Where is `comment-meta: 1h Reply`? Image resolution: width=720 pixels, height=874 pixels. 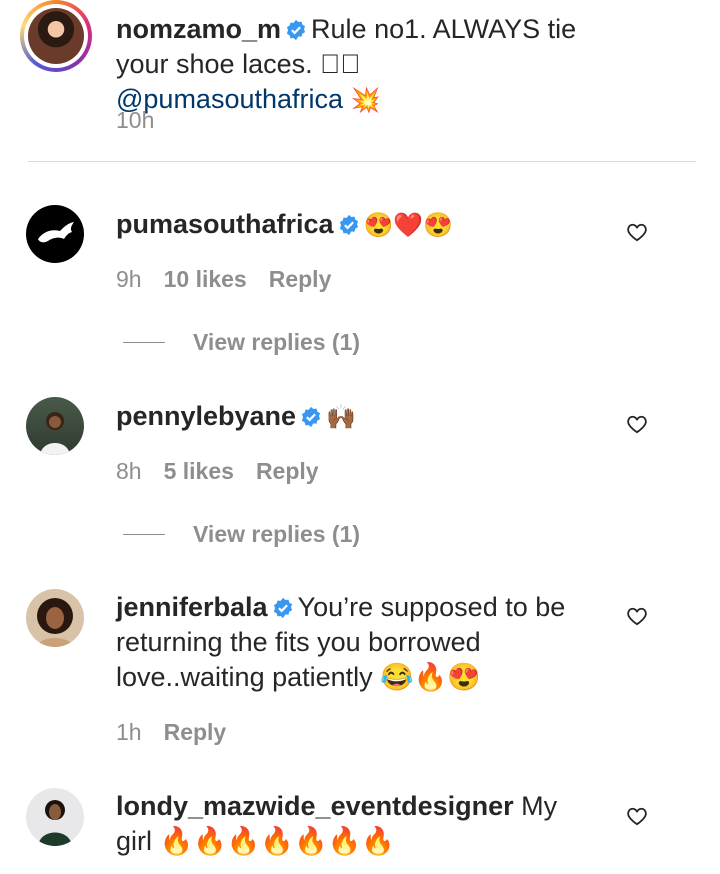 comment-meta: 1h Reply is located at coordinates (171, 732).